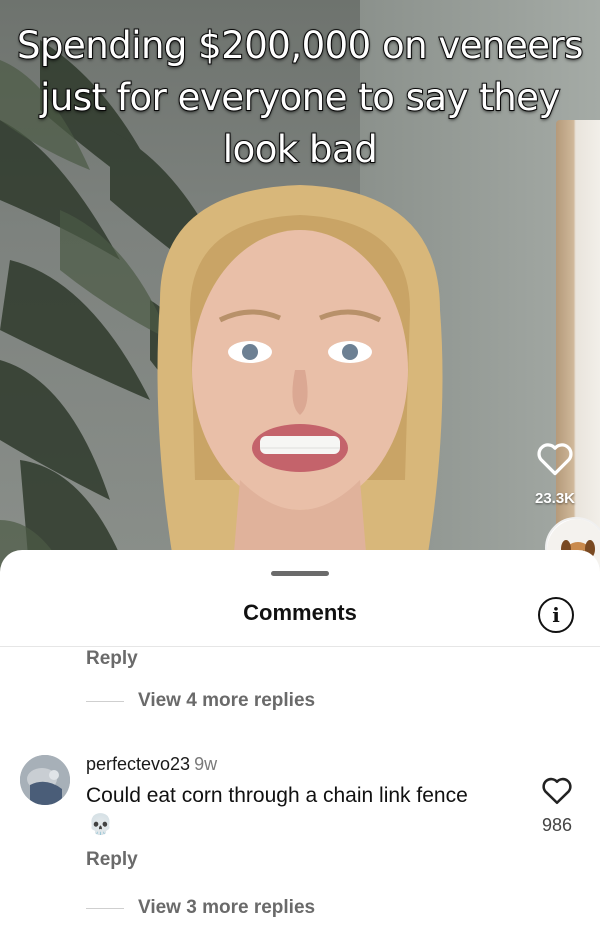  What do you see at coordinates (578, 350) in the screenshot?
I see `background-frame` at bounding box center [578, 350].